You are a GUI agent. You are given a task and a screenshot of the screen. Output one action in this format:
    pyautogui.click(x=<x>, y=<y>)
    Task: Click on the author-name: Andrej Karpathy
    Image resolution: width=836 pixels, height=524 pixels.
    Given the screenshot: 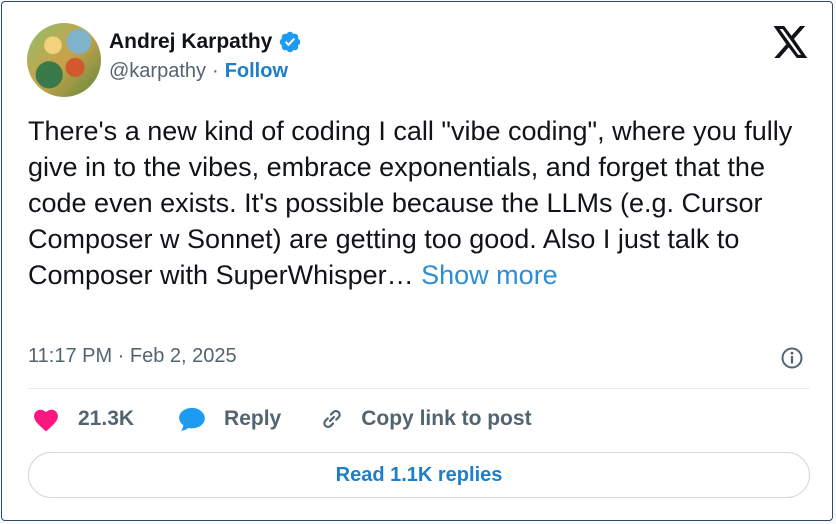 What is the action you would take?
    pyautogui.click(x=190, y=42)
    